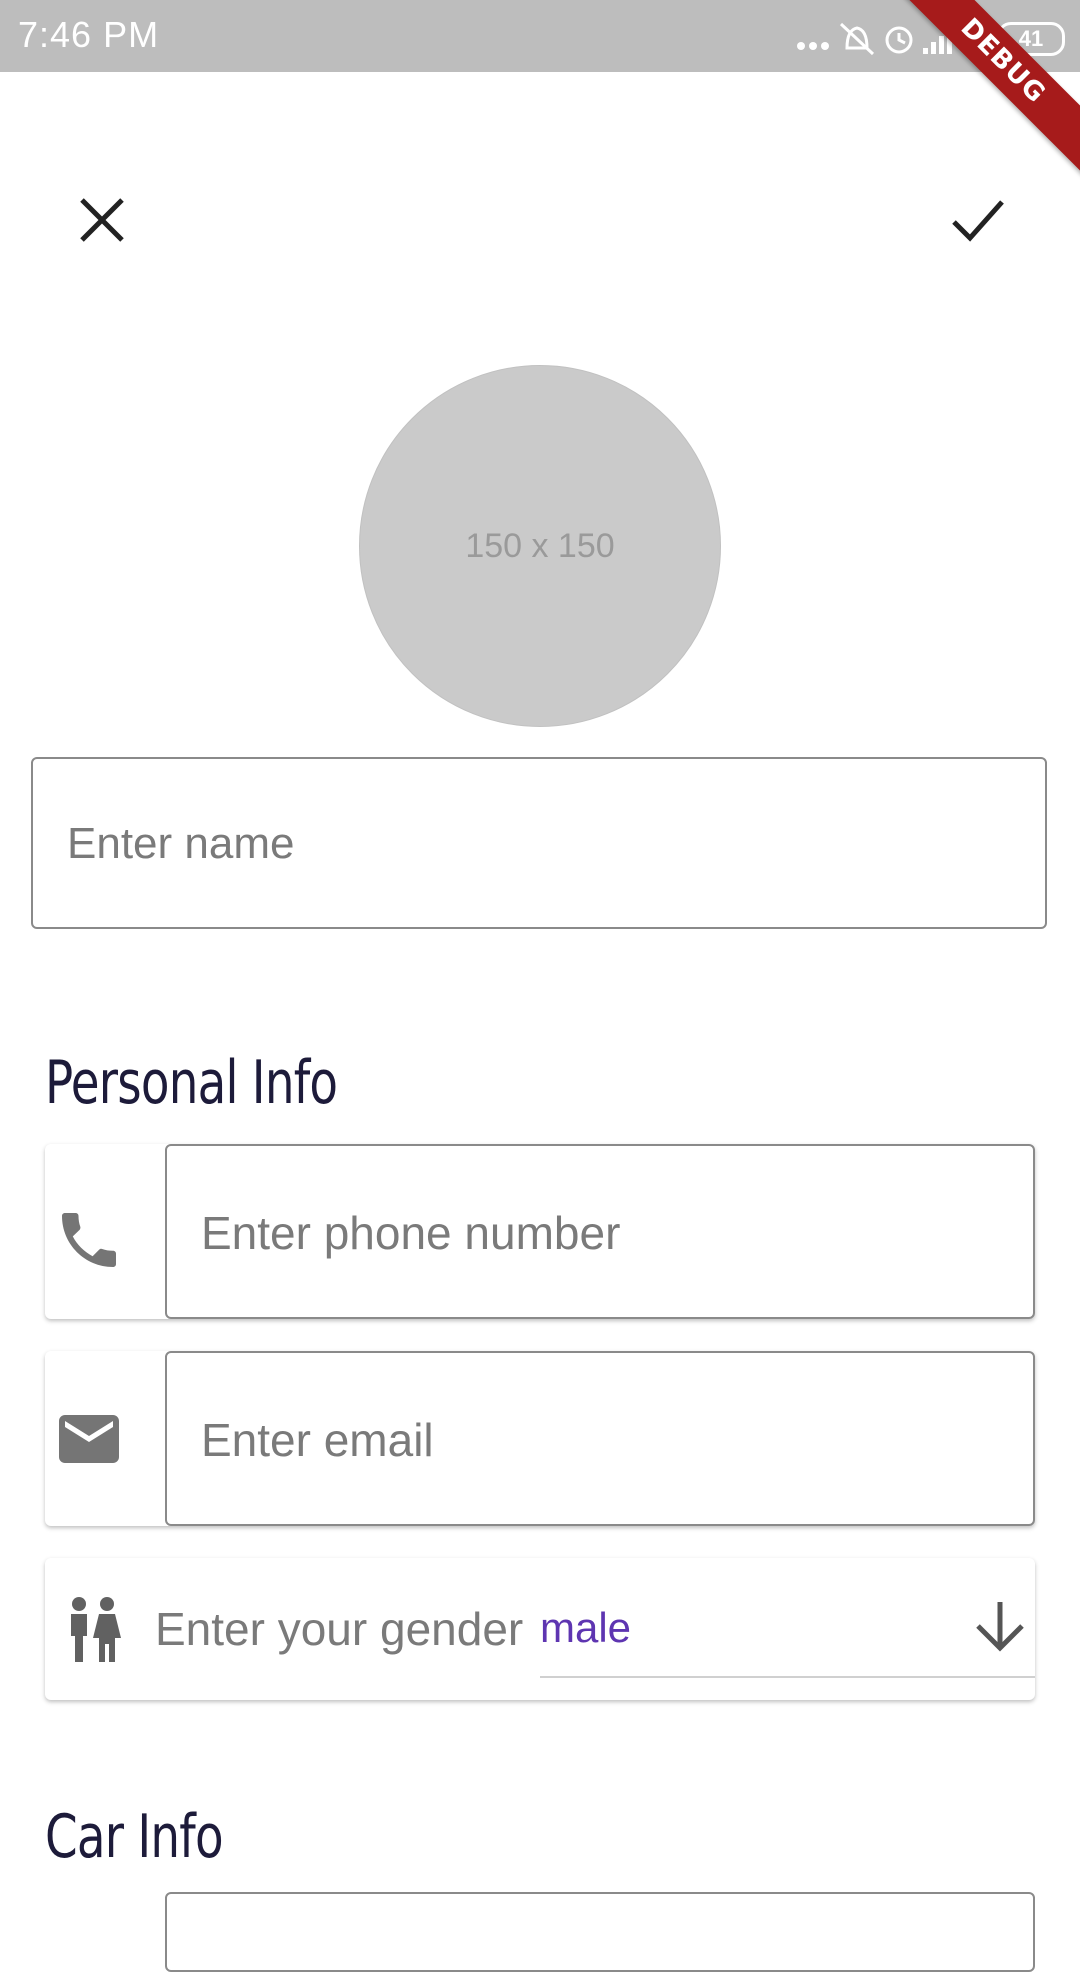 Image resolution: width=1080 pixels, height=1972 pixels. I want to click on email-card: Enter email, so click(540, 1438).